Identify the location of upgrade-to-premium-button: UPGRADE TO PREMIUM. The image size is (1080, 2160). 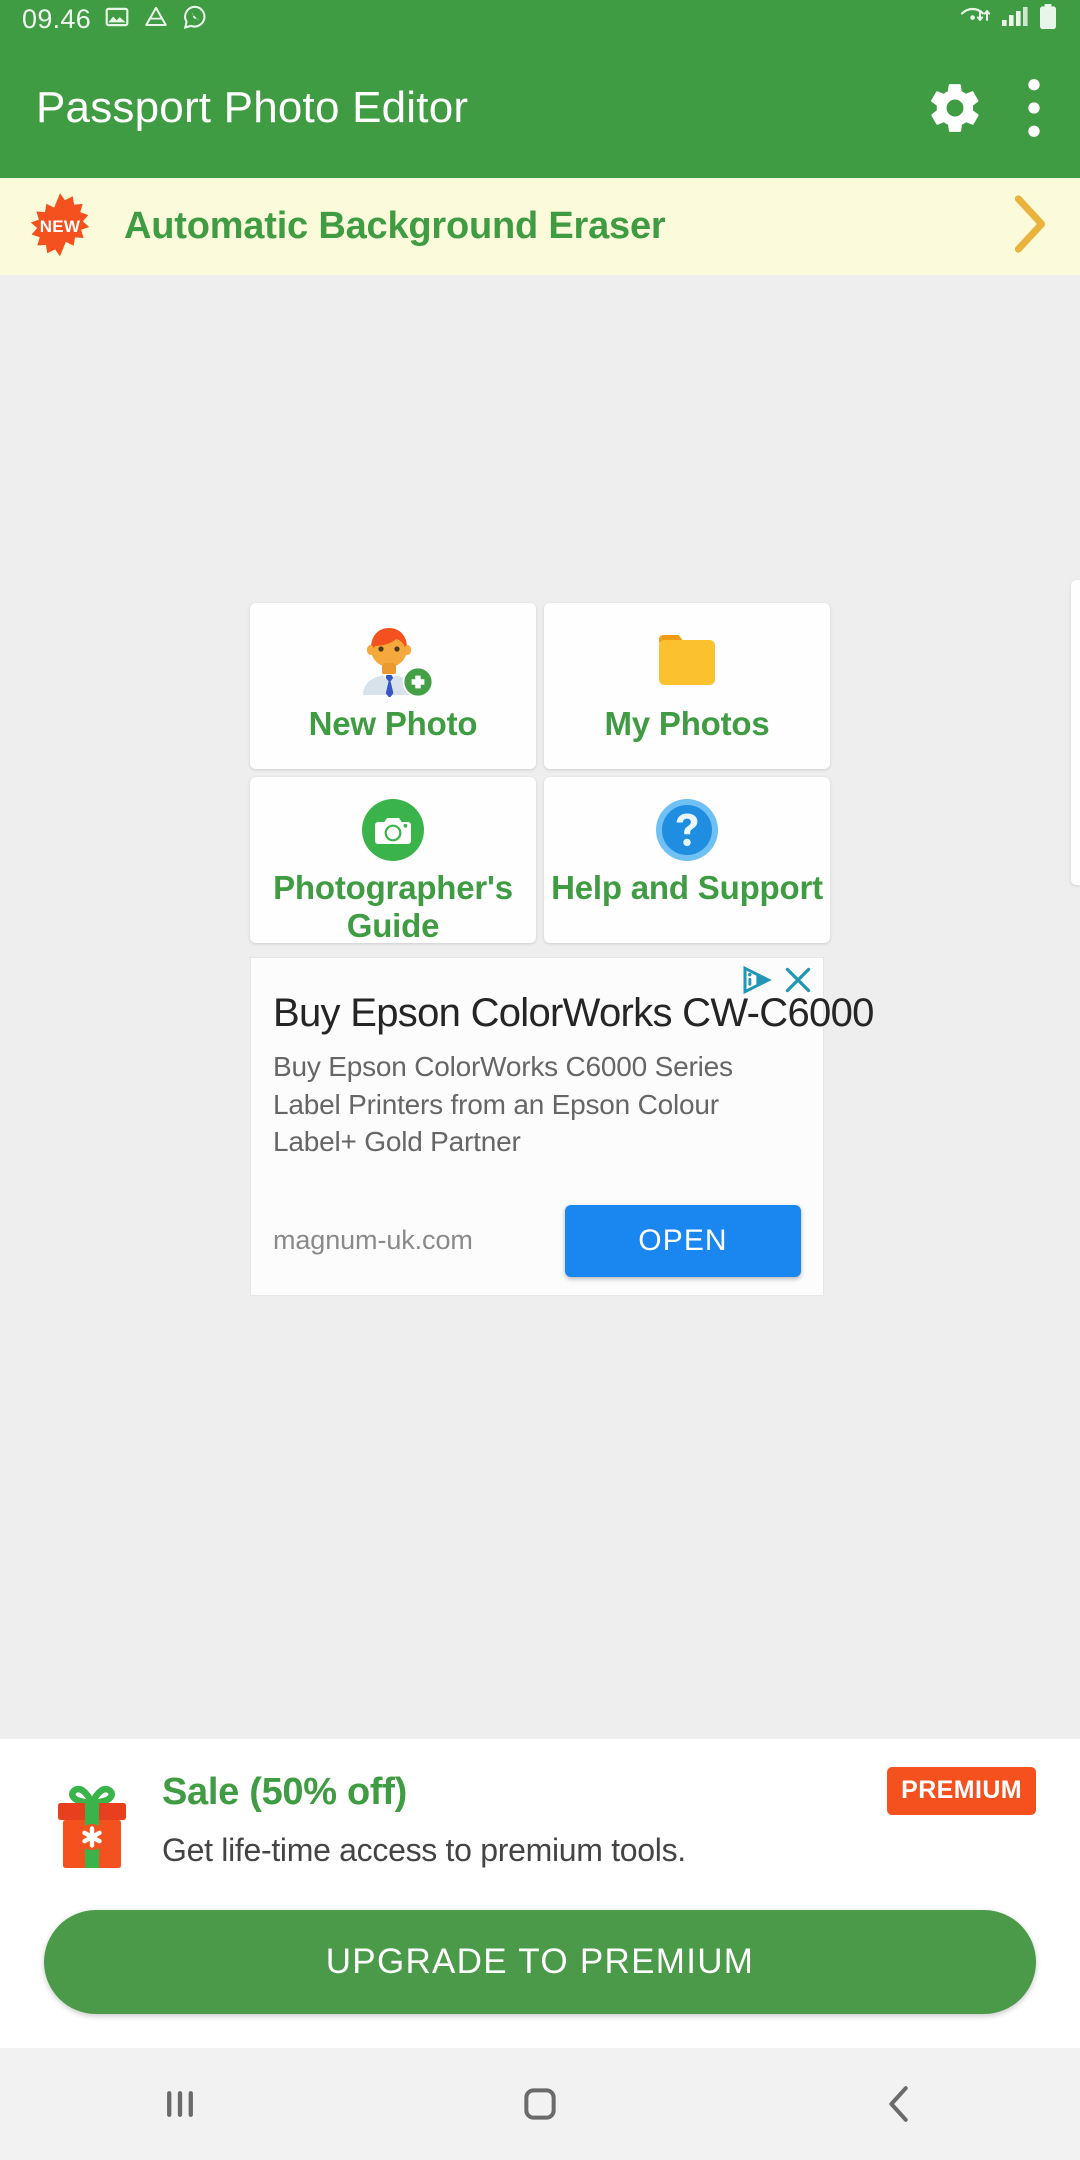
(540, 1962).